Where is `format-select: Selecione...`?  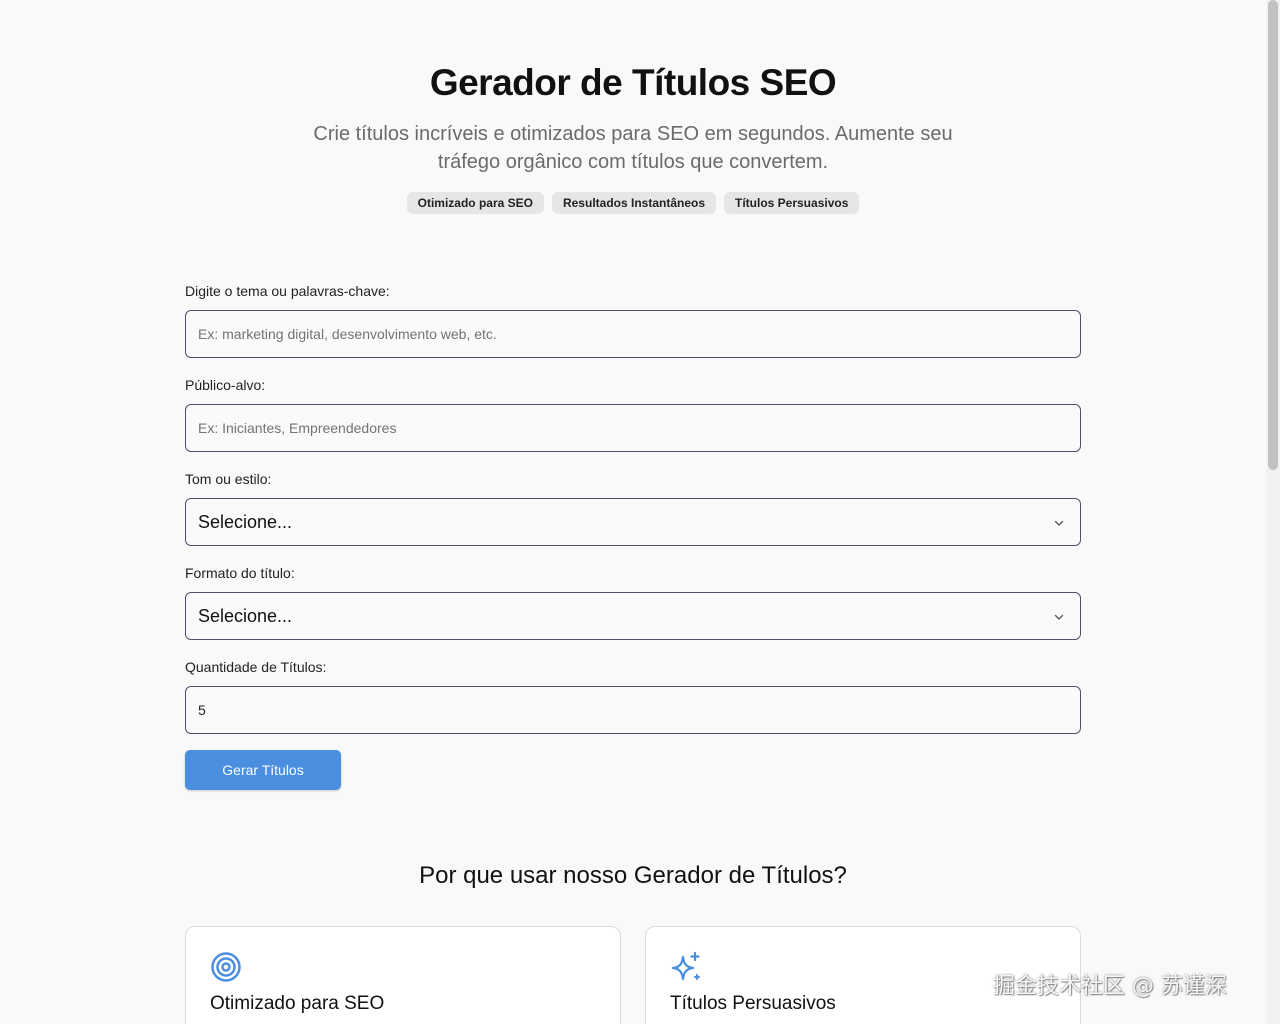 format-select: Selecione... is located at coordinates (633, 616).